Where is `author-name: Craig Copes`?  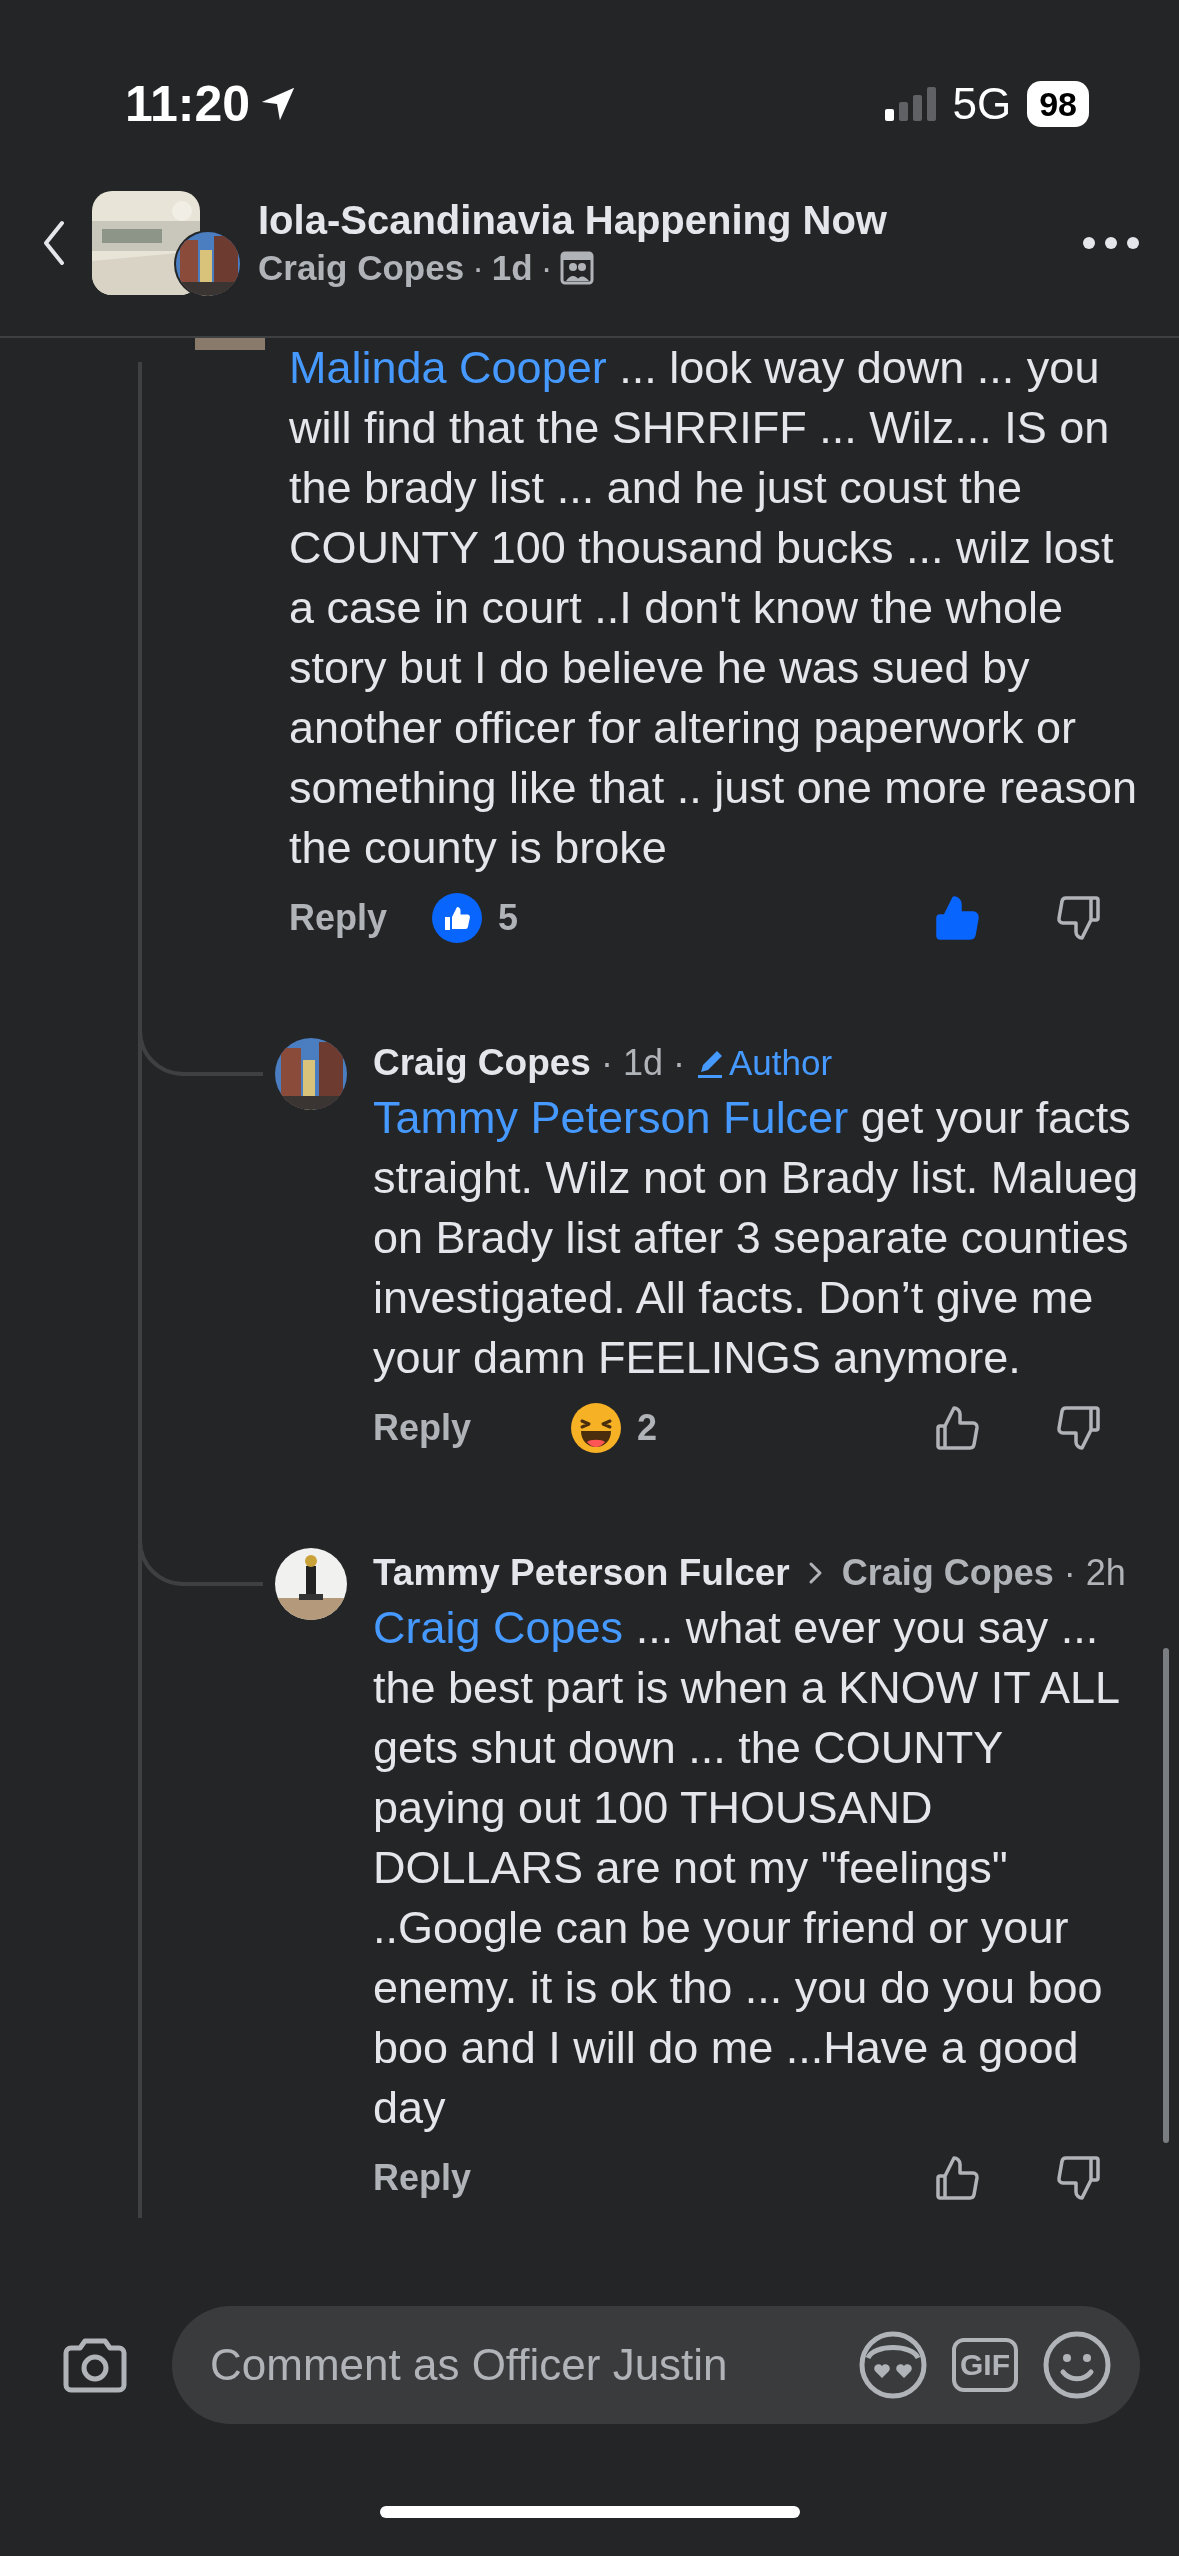 author-name: Craig Copes is located at coordinates (482, 1063).